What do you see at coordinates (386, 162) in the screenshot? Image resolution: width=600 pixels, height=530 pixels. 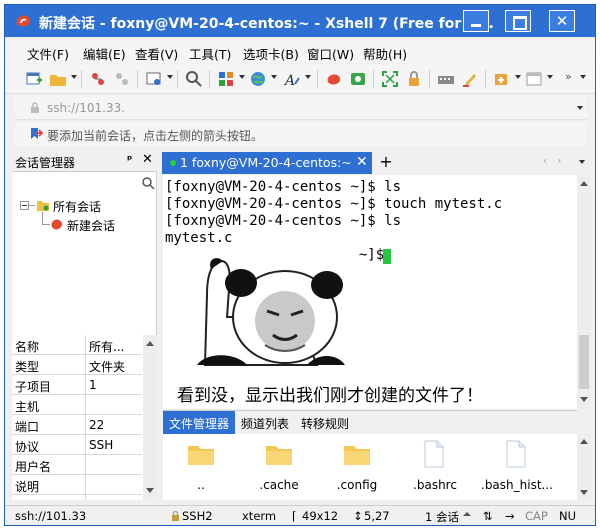 I see `add-tab-button: +` at bounding box center [386, 162].